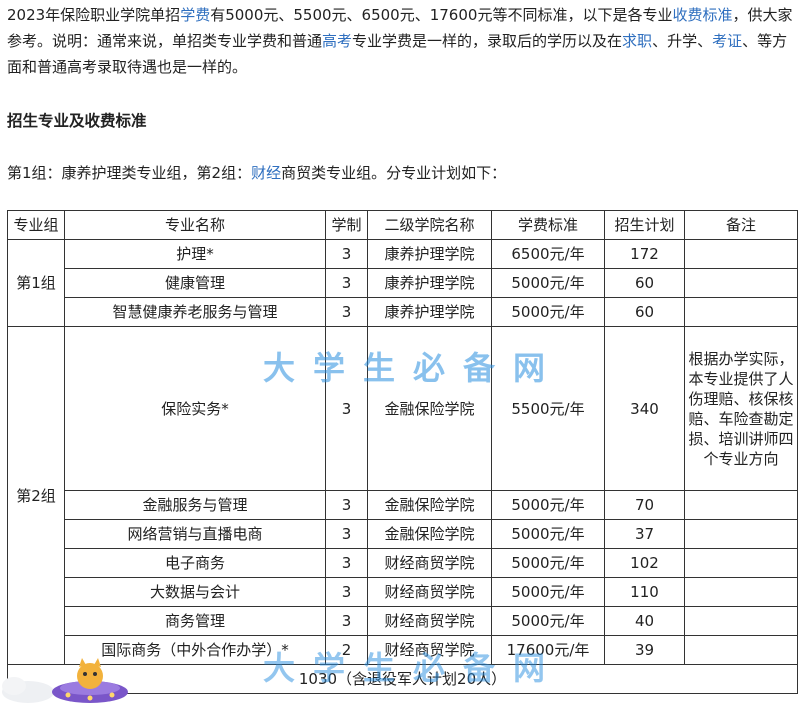  Describe the element at coordinates (441, 15) in the screenshot. I see `intro-text-2: 有5000元、5500元、6500元、17600元等不同标准，以下是各专业` at that location.